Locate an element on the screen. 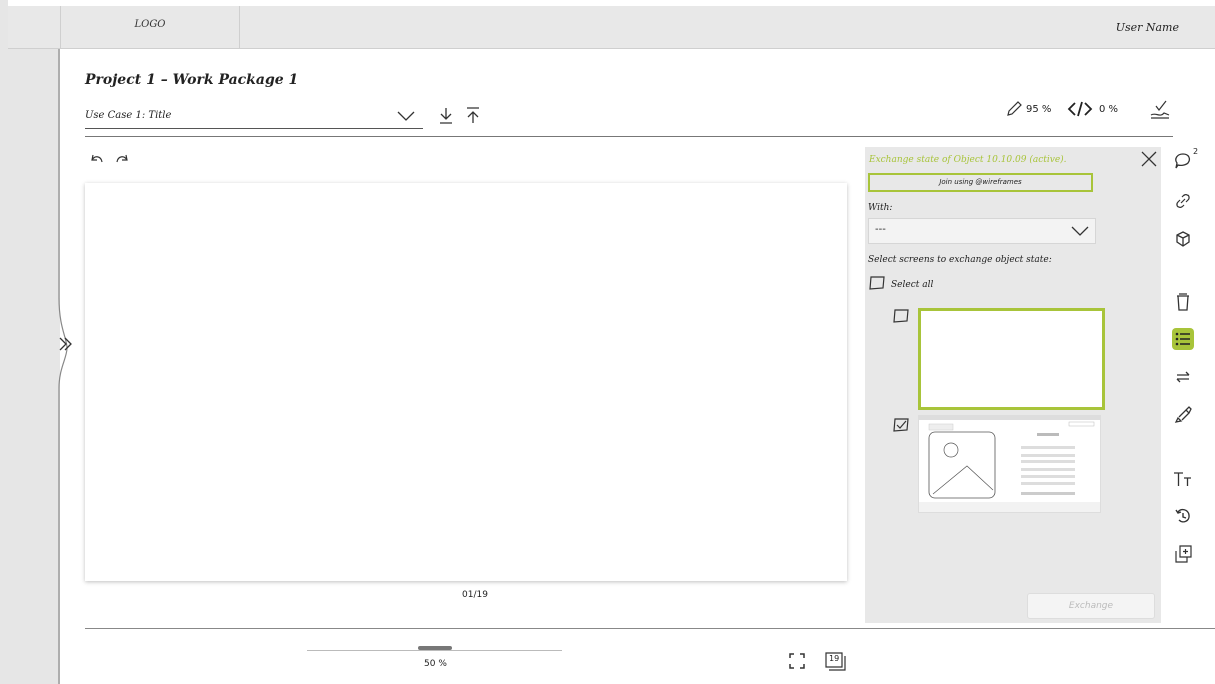  history-button is located at coordinates (1183, 516).